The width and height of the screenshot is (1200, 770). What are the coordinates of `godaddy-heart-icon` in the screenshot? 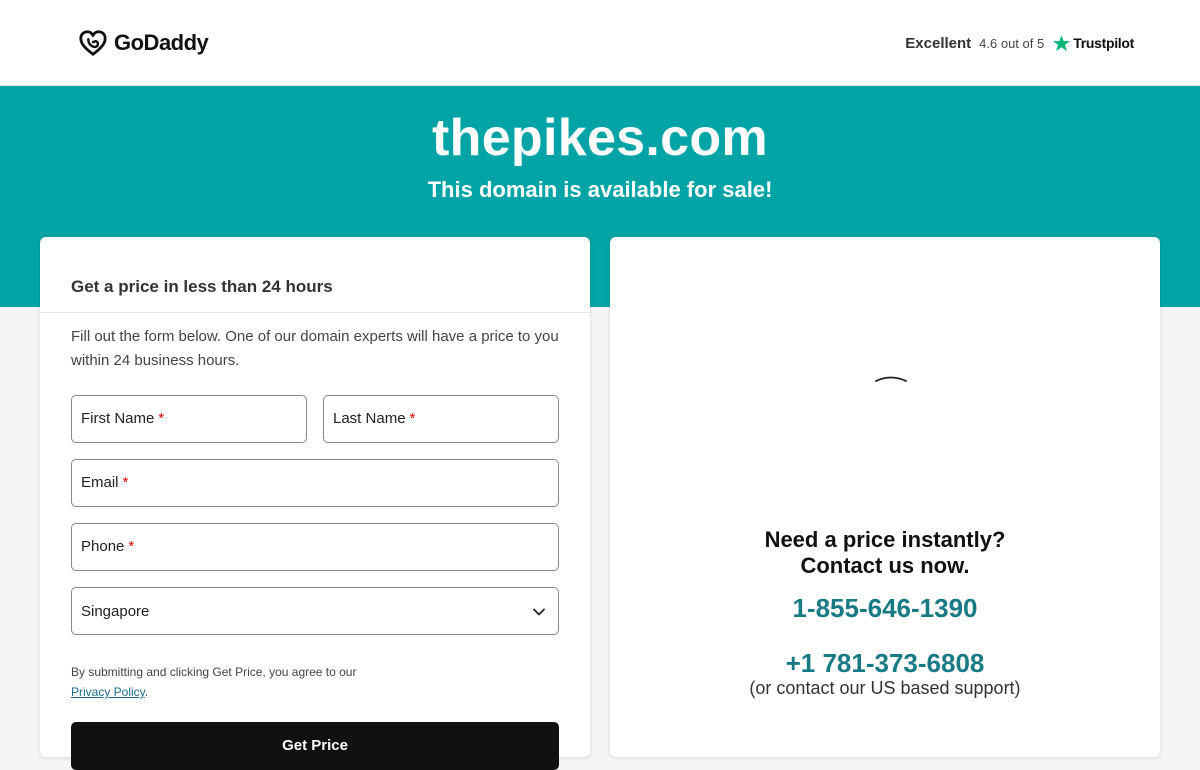 It's located at (93, 43).